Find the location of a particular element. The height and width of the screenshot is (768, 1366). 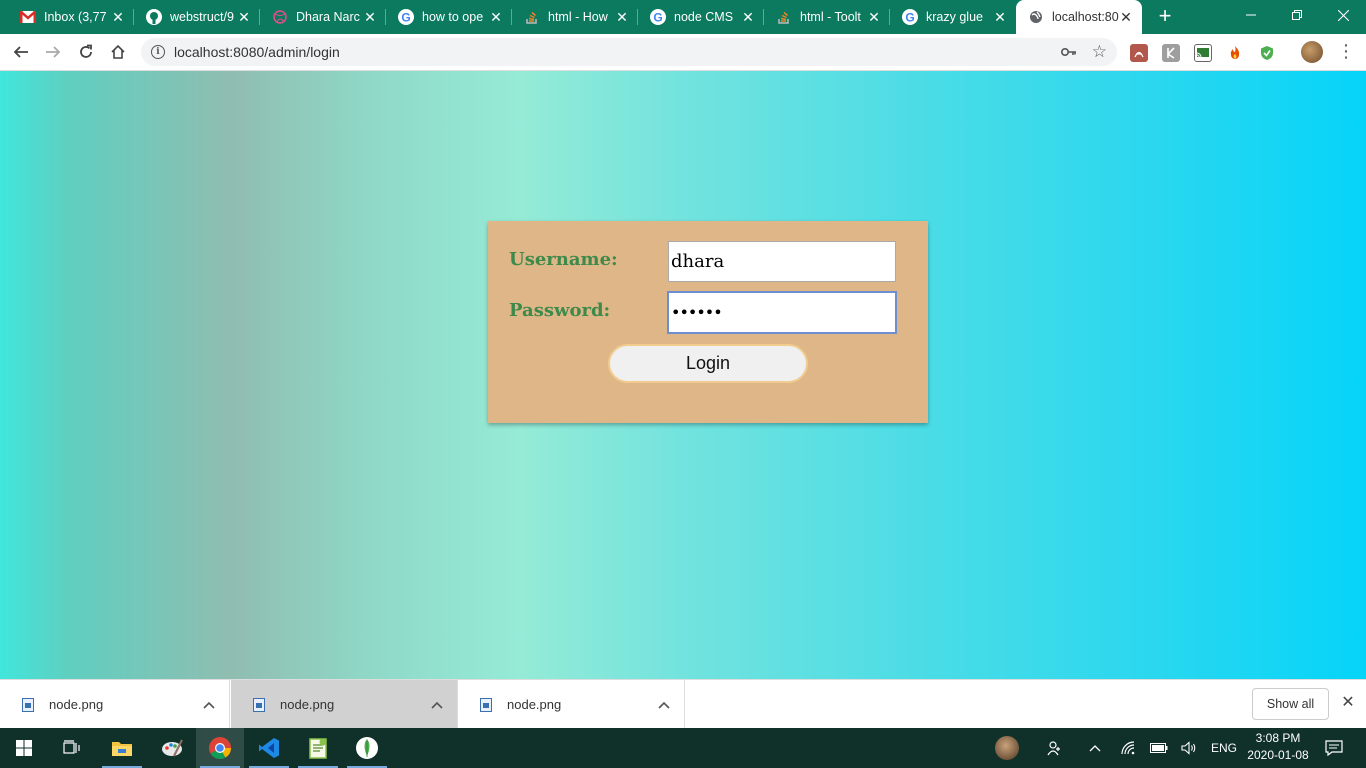

google-icon: G is located at coordinates (658, 17).